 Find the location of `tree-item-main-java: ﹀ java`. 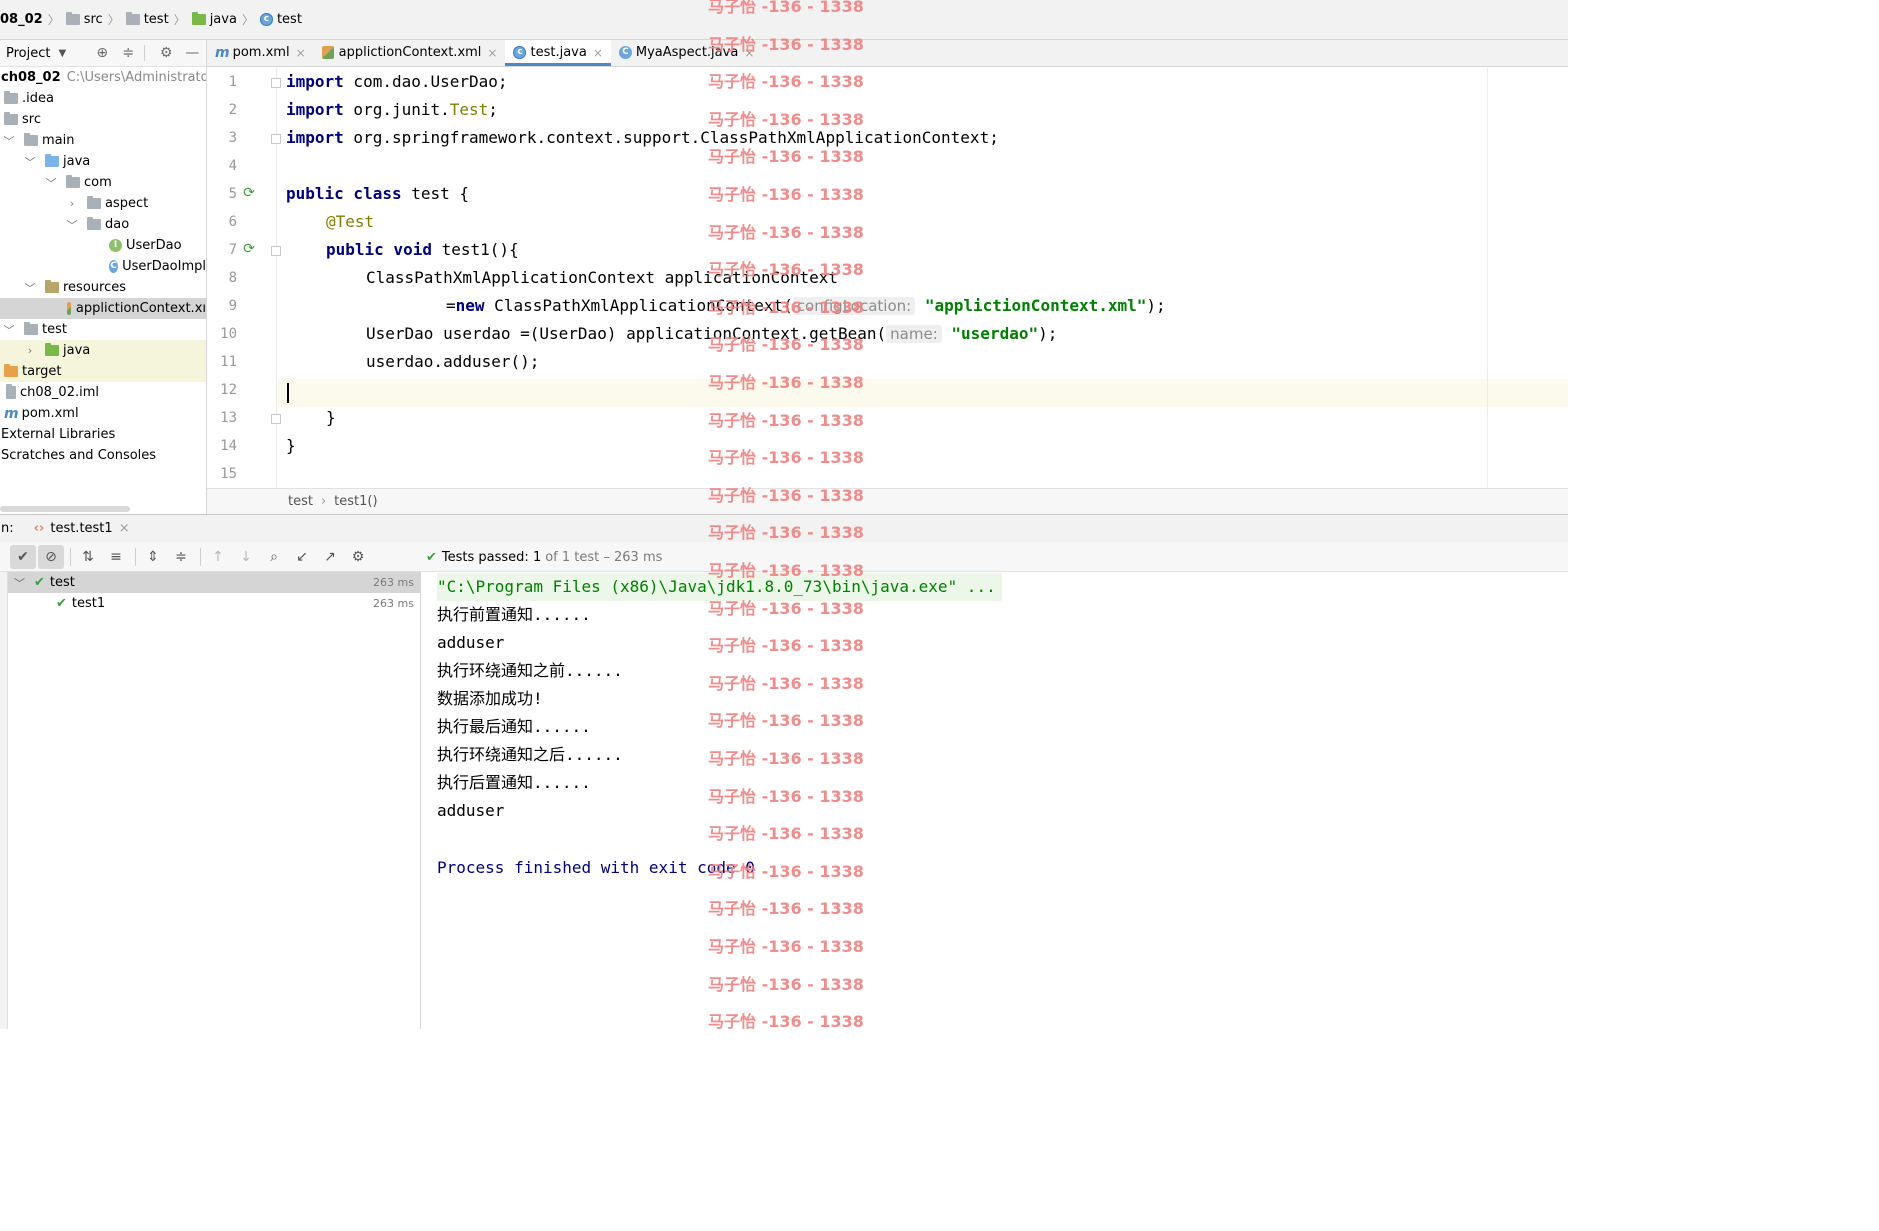

tree-item-main-java: ﹀ java is located at coordinates (103, 161).